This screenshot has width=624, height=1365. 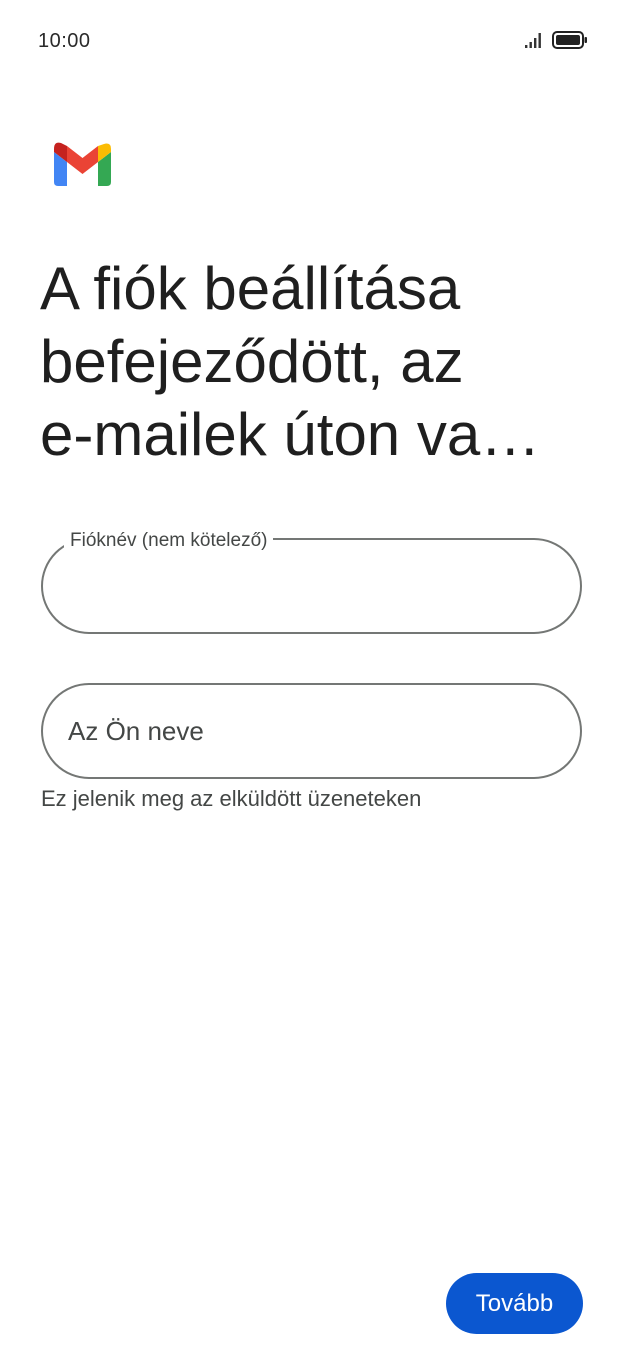 I want to click on your-name-helper-text: Ez jelenik meg az elküldött üzeneteken, so click(x=231, y=798).